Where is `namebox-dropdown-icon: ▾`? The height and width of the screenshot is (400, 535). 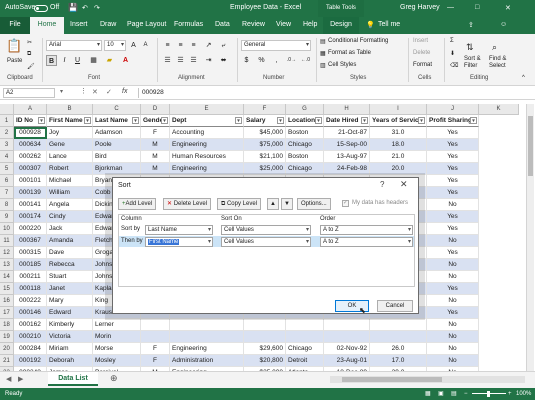
namebox-dropdown-icon: ▾ is located at coordinates (61, 91).